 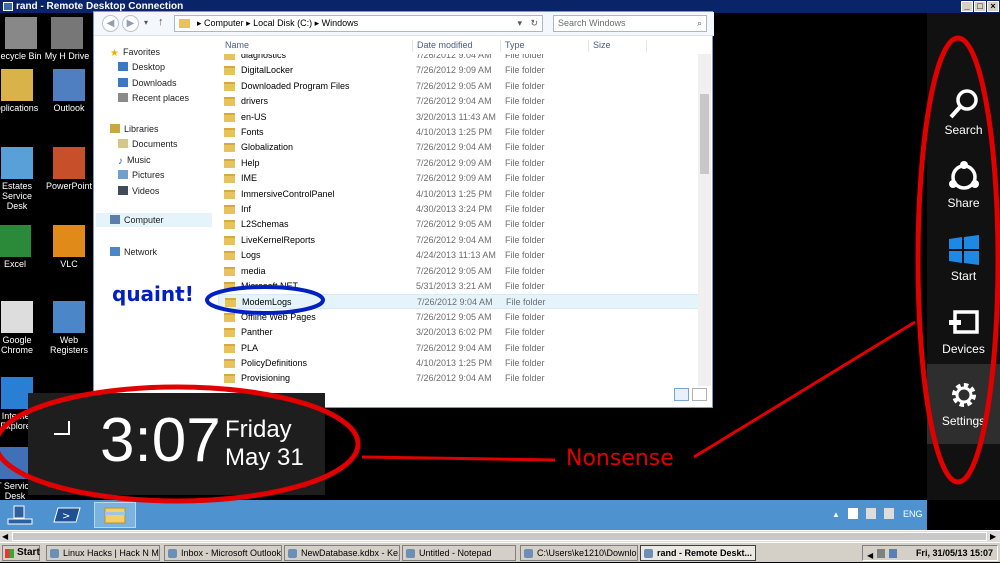 What do you see at coordinates (282, 23) in the screenshot?
I see `breadcrumb-disk: Local Disk (C:)` at bounding box center [282, 23].